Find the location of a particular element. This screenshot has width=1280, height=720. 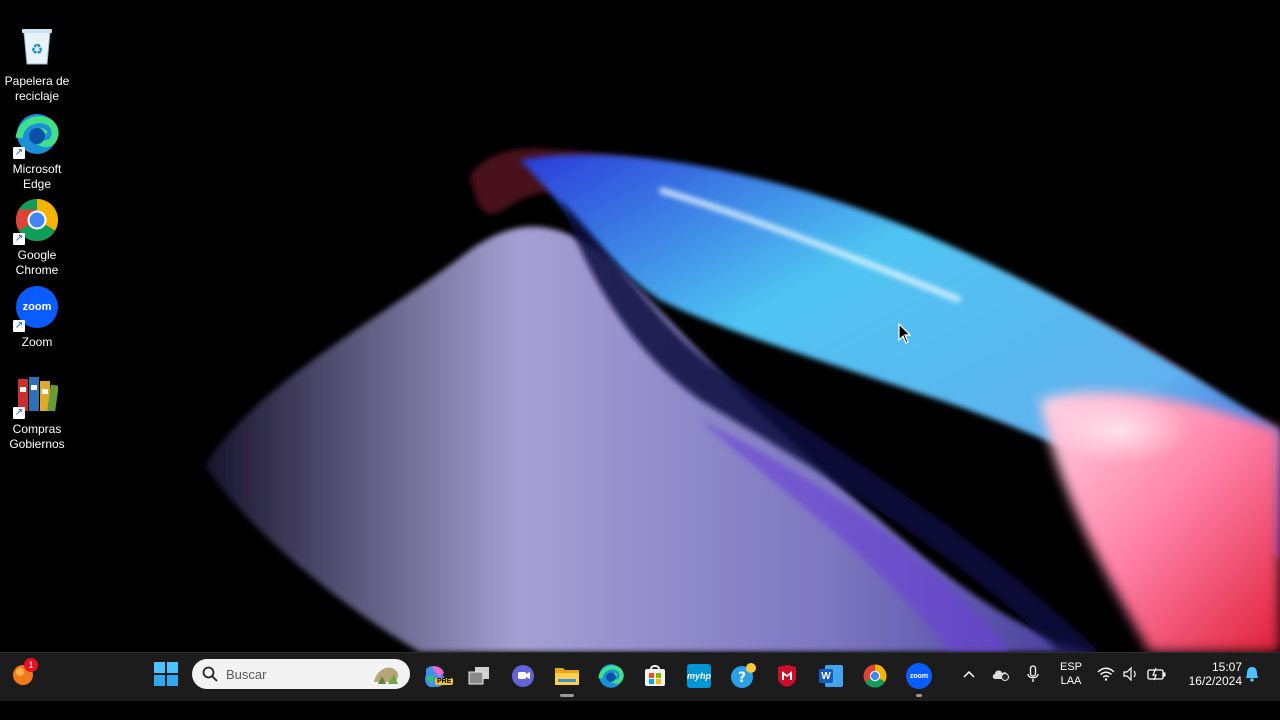

cloud-icon is located at coordinates (1001, 675).